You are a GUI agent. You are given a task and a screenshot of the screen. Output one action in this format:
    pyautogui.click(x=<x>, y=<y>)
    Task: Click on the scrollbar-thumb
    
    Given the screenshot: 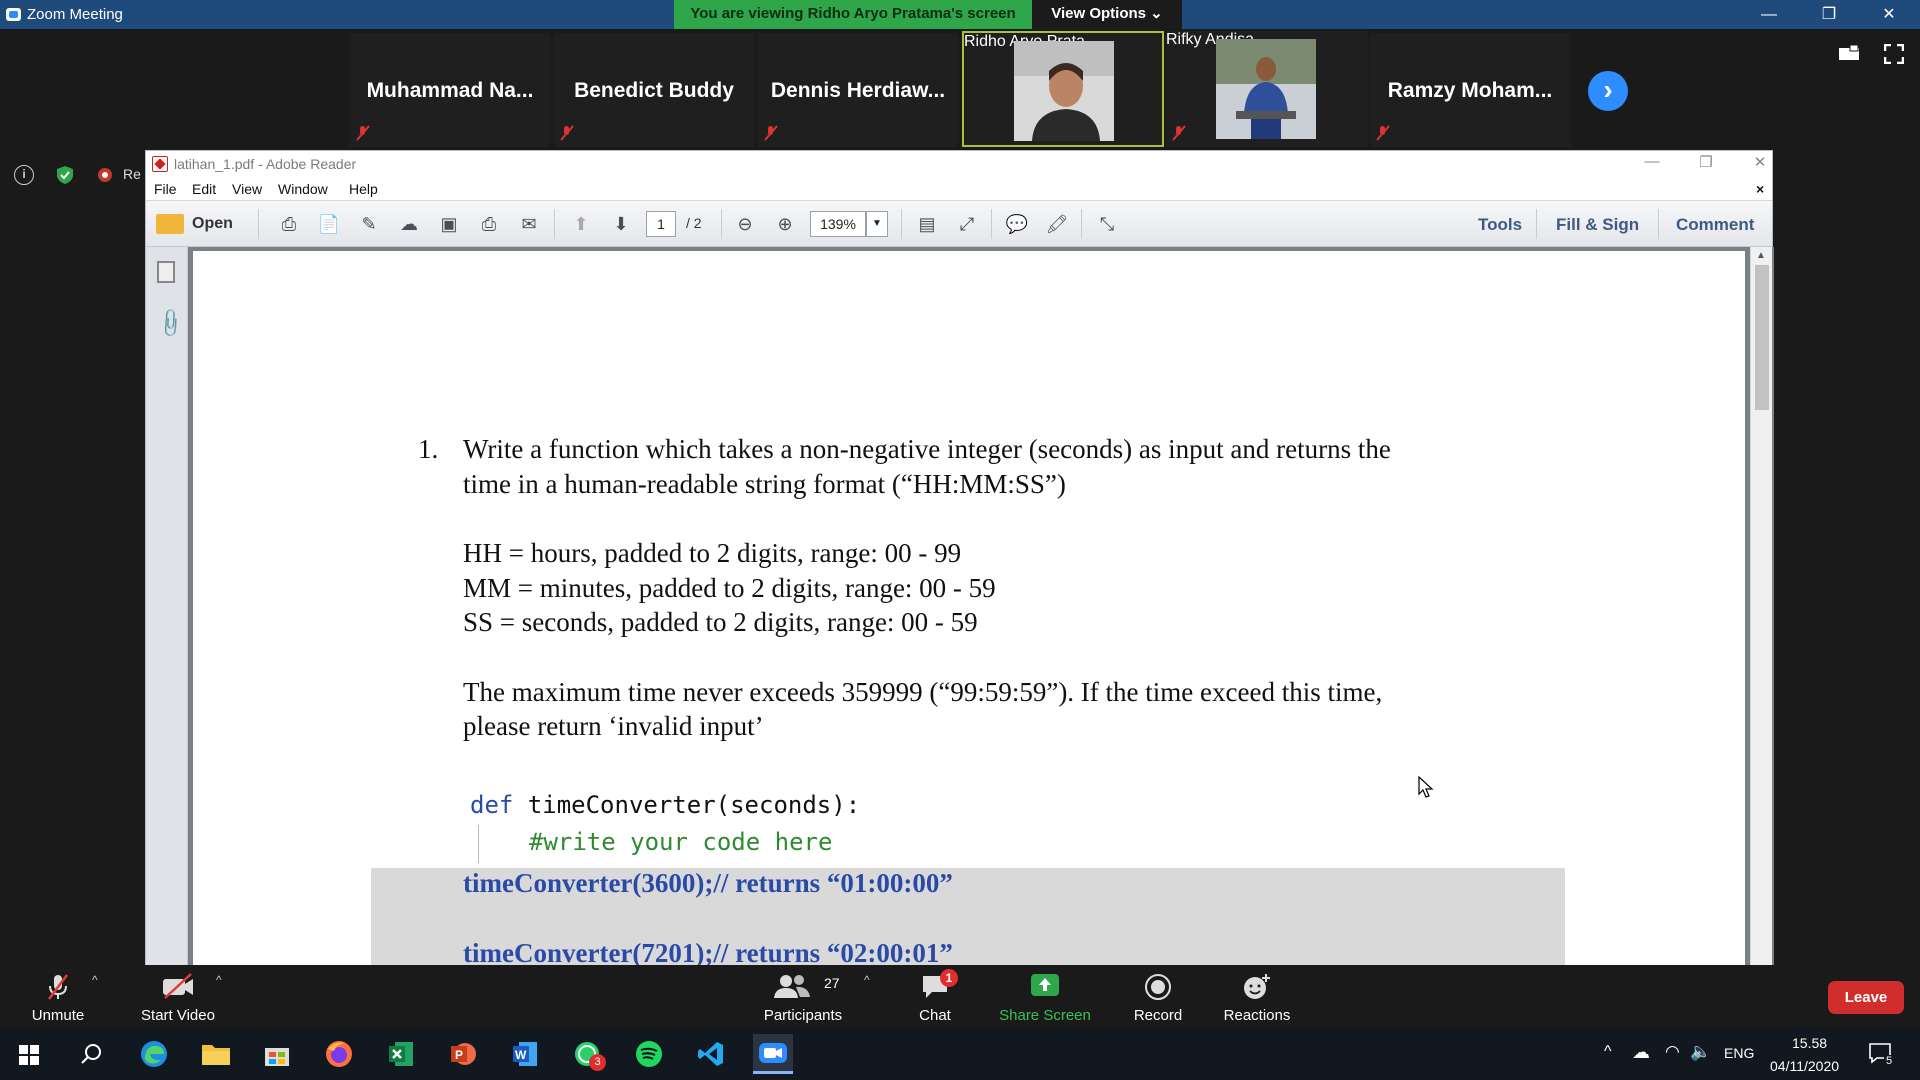 What is the action you would take?
    pyautogui.click(x=1762, y=337)
    